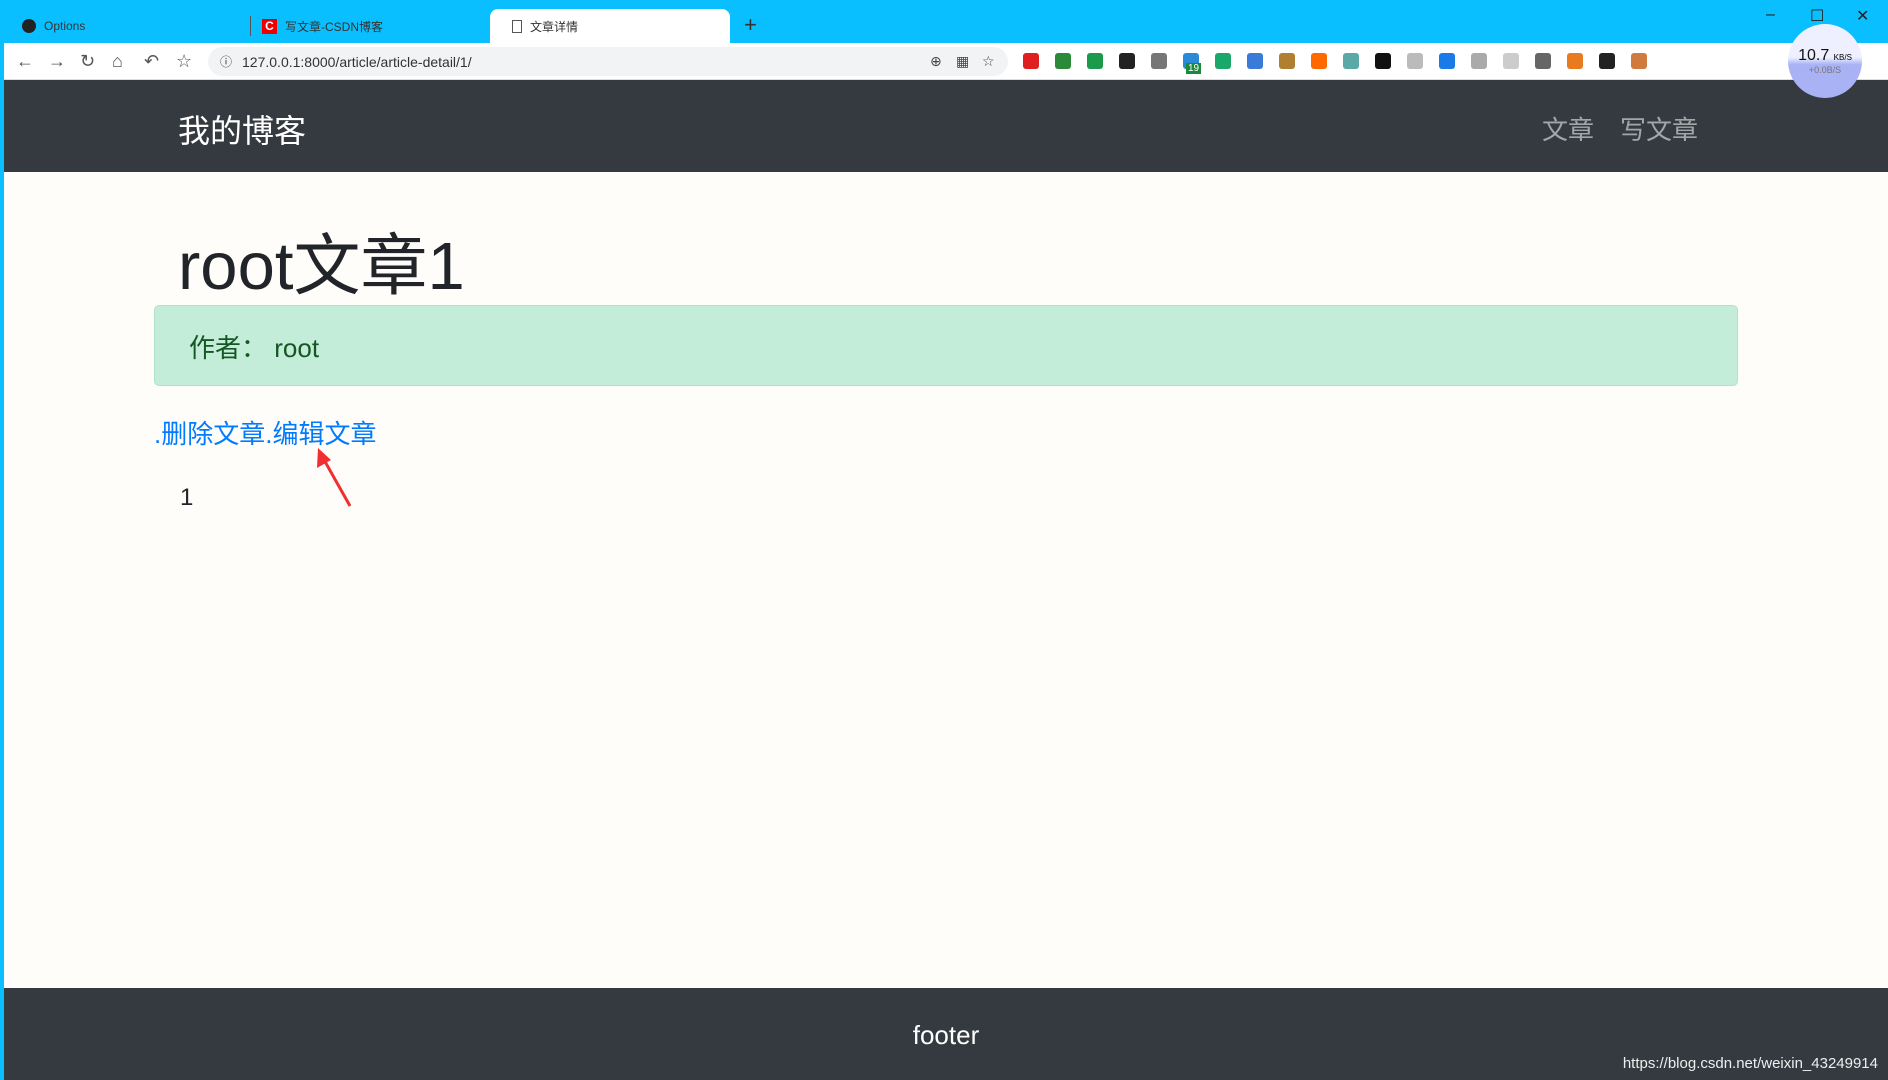 Image resolution: width=1888 pixels, height=1080 pixels. What do you see at coordinates (2, 561) in the screenshot?
I see `window-border` at bounding box center [2, 561].